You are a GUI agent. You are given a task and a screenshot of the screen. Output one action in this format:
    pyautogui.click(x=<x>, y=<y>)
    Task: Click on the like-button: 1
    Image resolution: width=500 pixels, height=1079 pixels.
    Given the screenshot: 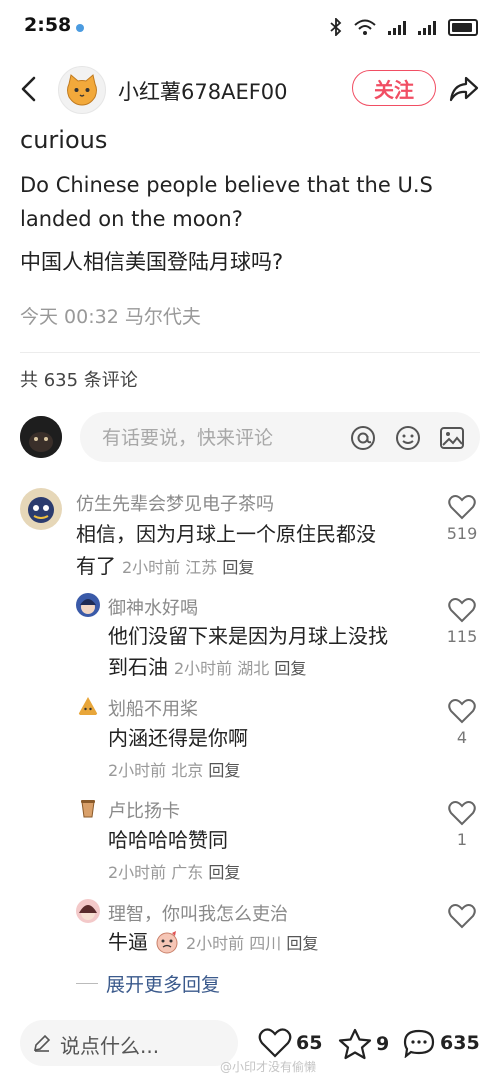 What is the action you would take?
    pyautogui.click(x=465, y=824)
    